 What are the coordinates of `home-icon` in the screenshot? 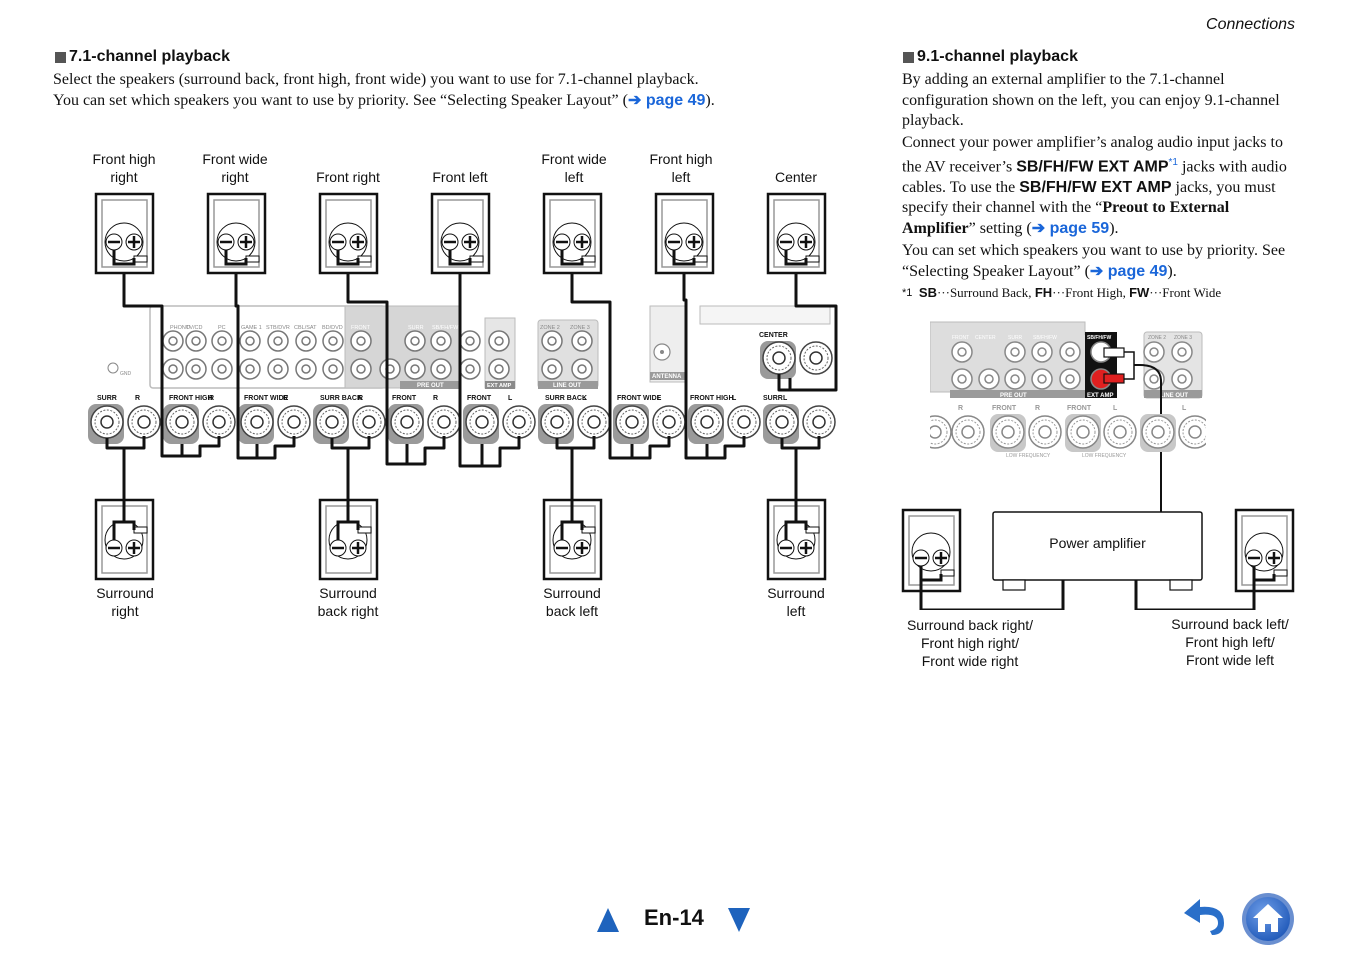 It's located at (1268, 919).